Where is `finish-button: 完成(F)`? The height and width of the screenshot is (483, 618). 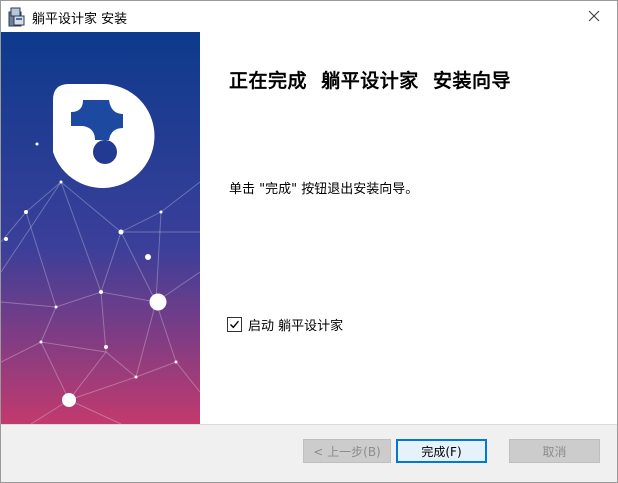
finish-button: 完成(F) is located at coordinates (441, 451).